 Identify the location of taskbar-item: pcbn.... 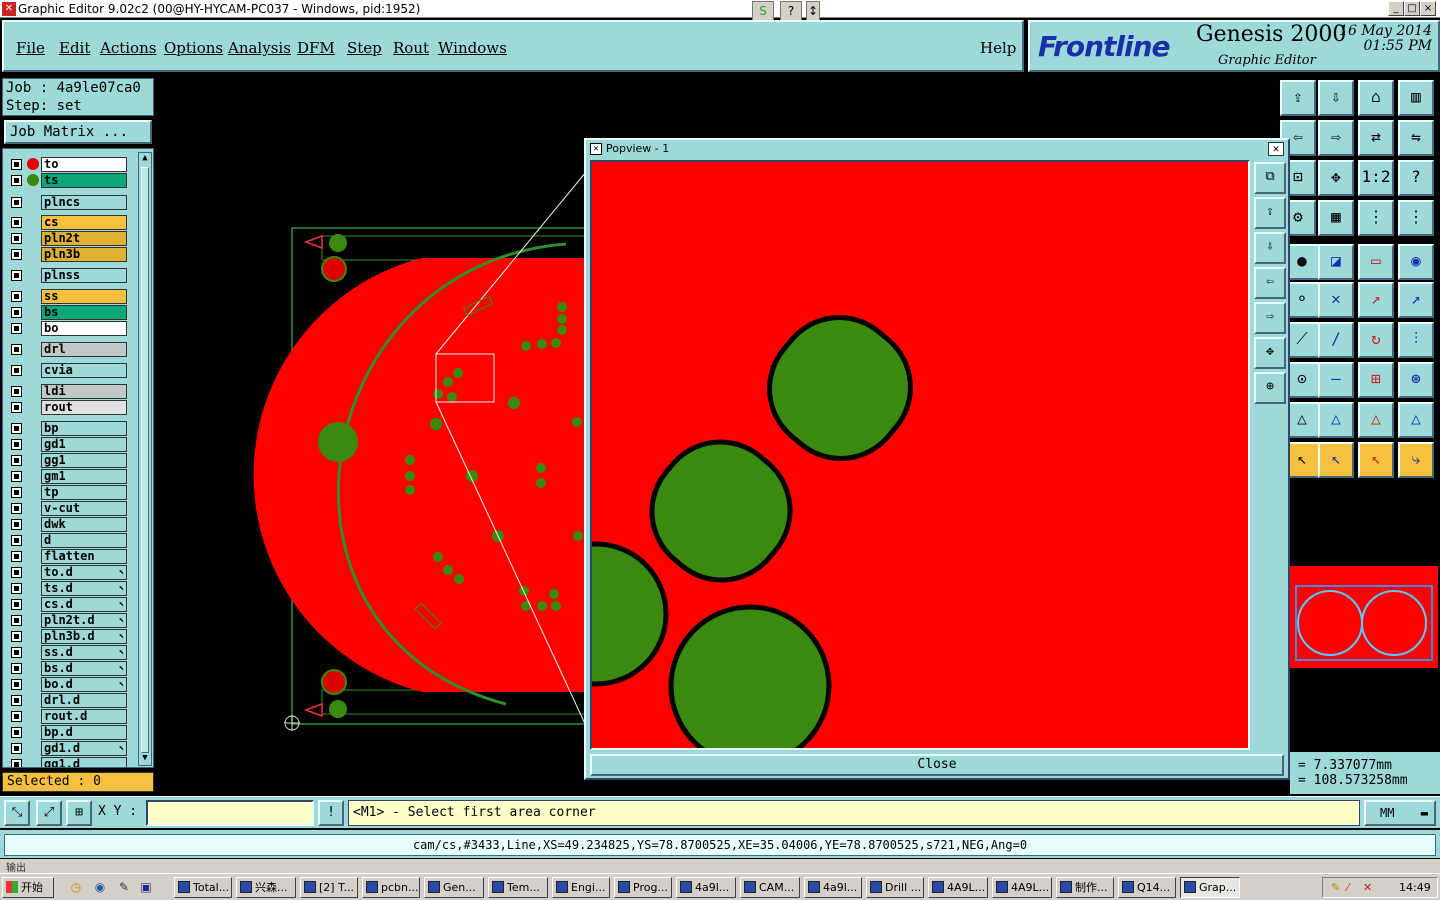
(391, 887).